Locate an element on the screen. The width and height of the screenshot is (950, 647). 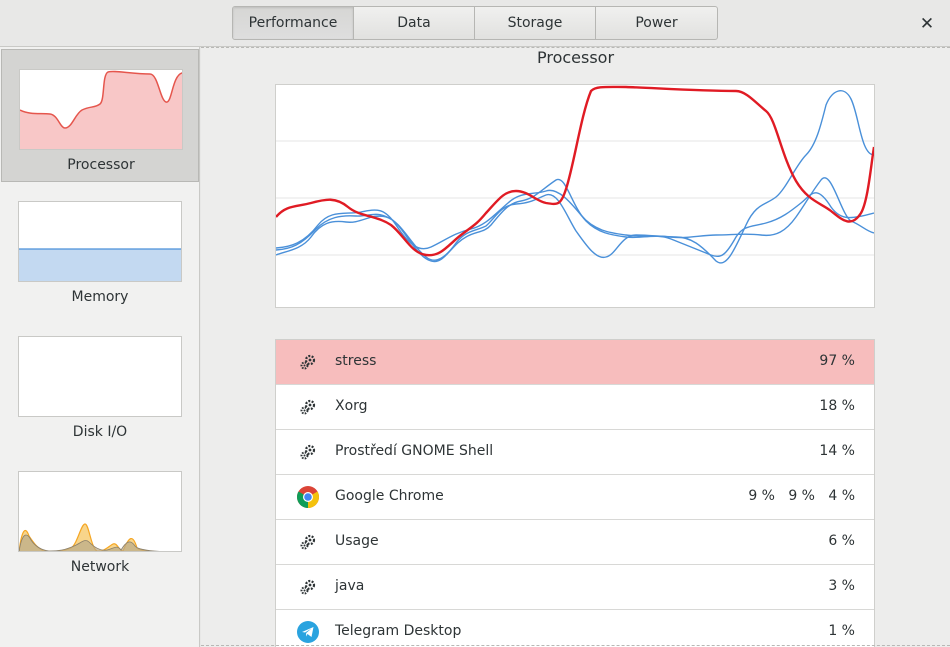
tab-performance: Performance is located at coordinates (293, 23).